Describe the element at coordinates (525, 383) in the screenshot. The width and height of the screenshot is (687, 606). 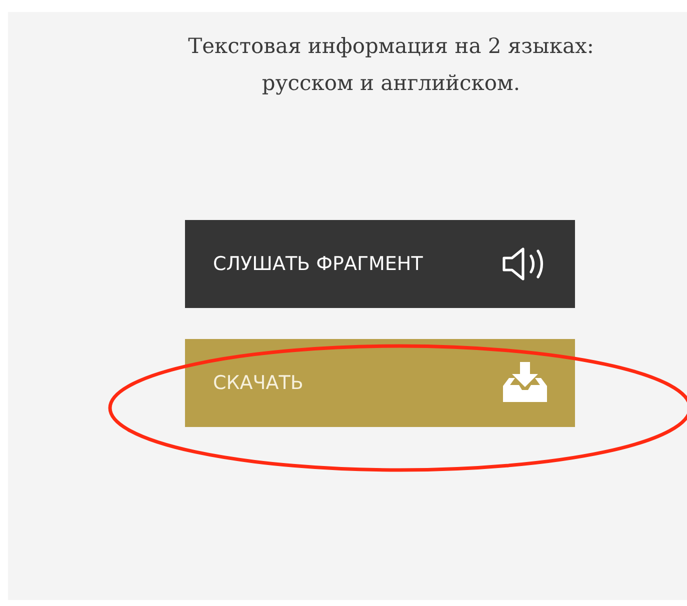
I see `download-icon` at that location.